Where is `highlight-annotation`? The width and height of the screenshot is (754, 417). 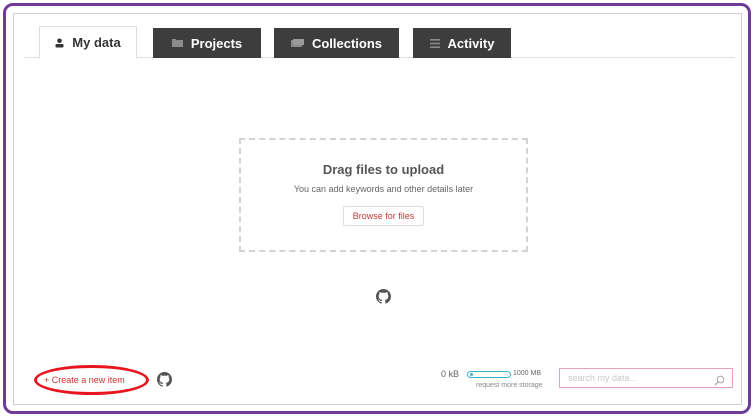
highlight-annotation is located at coordinates (91, 380).